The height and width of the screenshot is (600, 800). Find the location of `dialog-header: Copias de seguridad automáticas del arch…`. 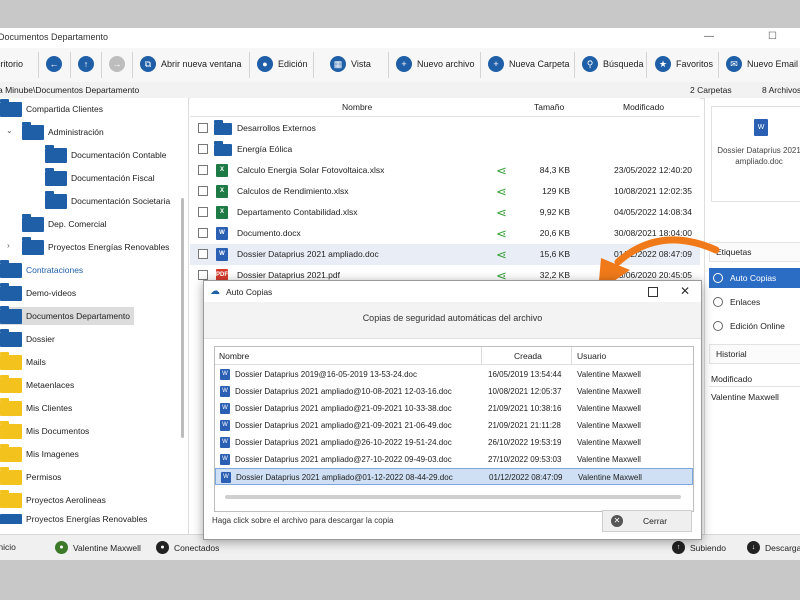

dialog-header: Copias de seguridad automáticas del arch… is located at coordinates (452, 320).